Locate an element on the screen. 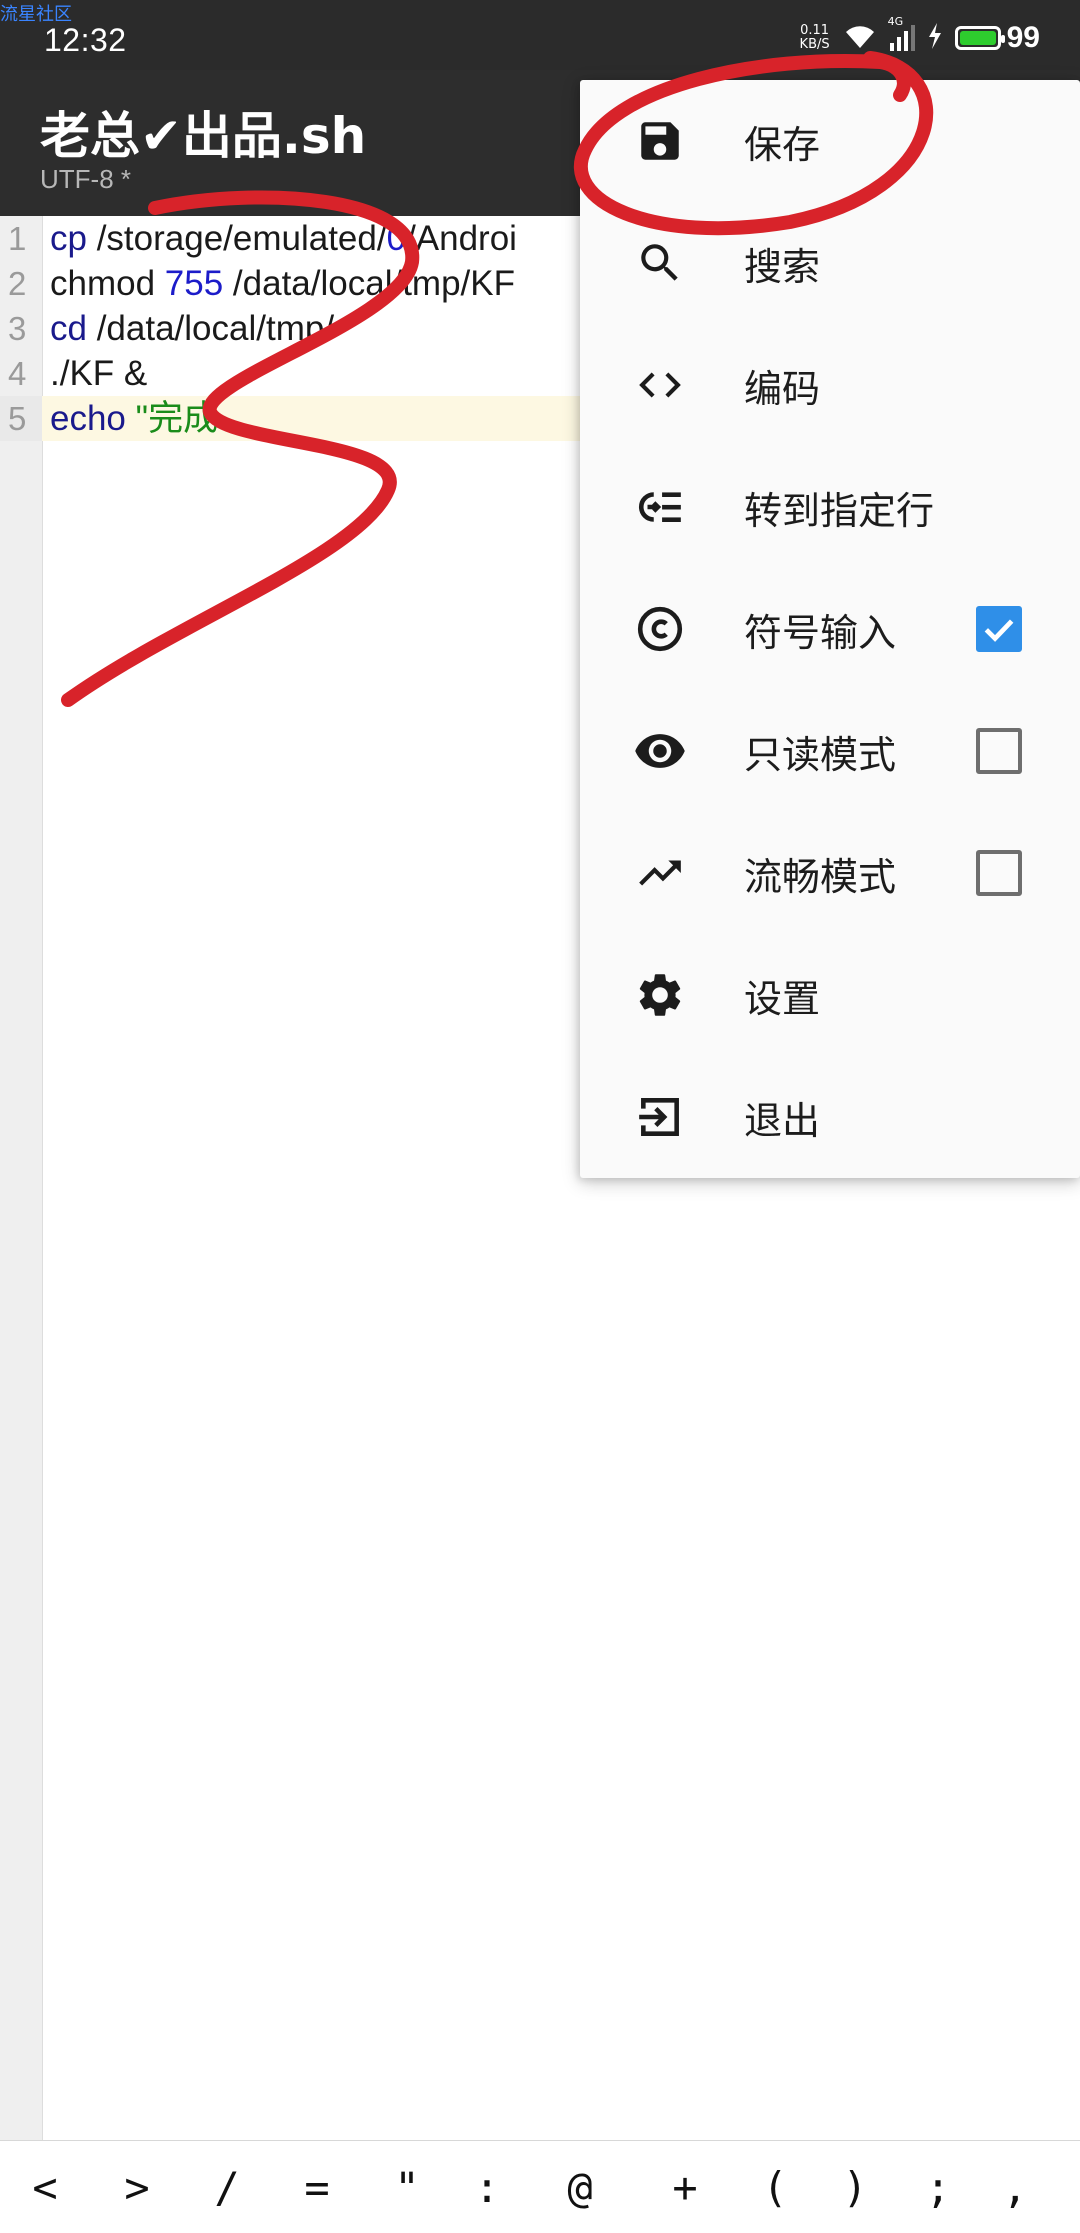 The width and height of the screenshot is (1080, 2233). code-text: cd /data/local/tmp/ is located at coordinates (192, 328).